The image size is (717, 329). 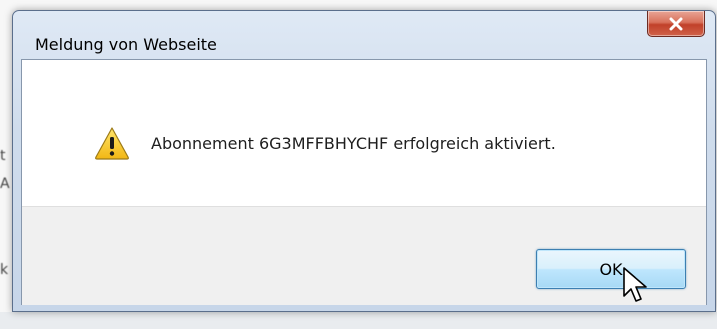 I want to click on background-edge-text: A, so click(x=5, y=184).